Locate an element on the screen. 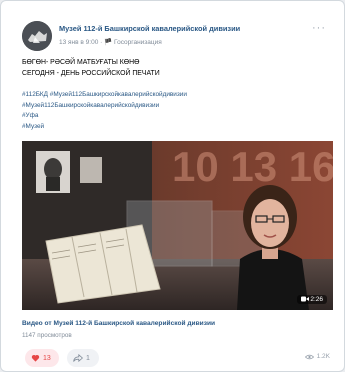  like-count: 13 is located at coordinates (47, 358).